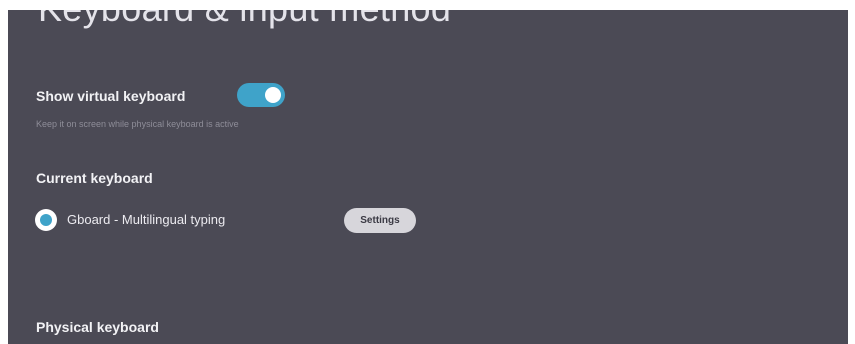  What do you see at coordinates (97, 327) in the screenshot?
I see `physical-keyboard-heading: Physical keyboard` at bounding box center [97, 327].